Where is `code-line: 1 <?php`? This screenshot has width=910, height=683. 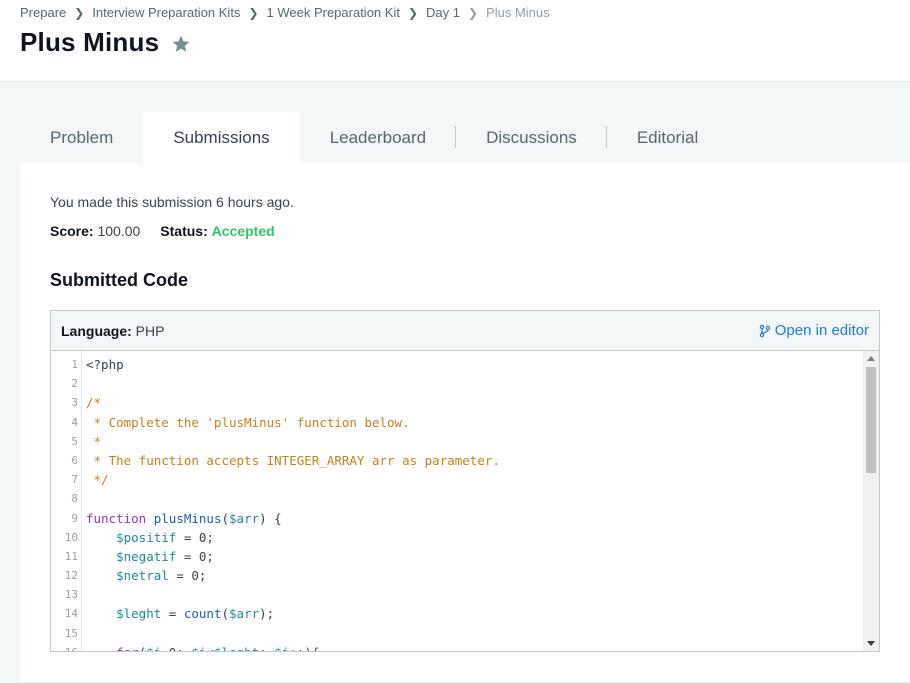 code-line: 1 <?php is located at coordinates (97, 364).